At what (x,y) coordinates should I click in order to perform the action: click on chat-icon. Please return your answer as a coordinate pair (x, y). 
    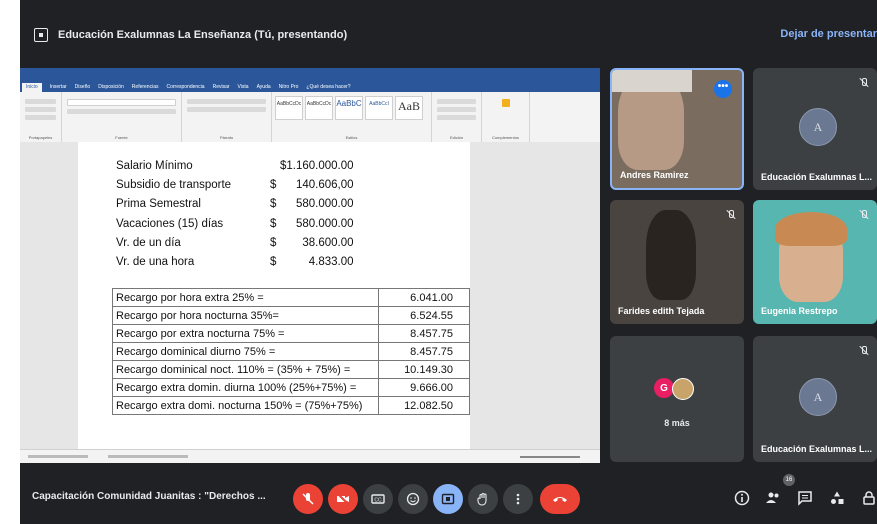
    Looking at the image, I should click on (805, 499).